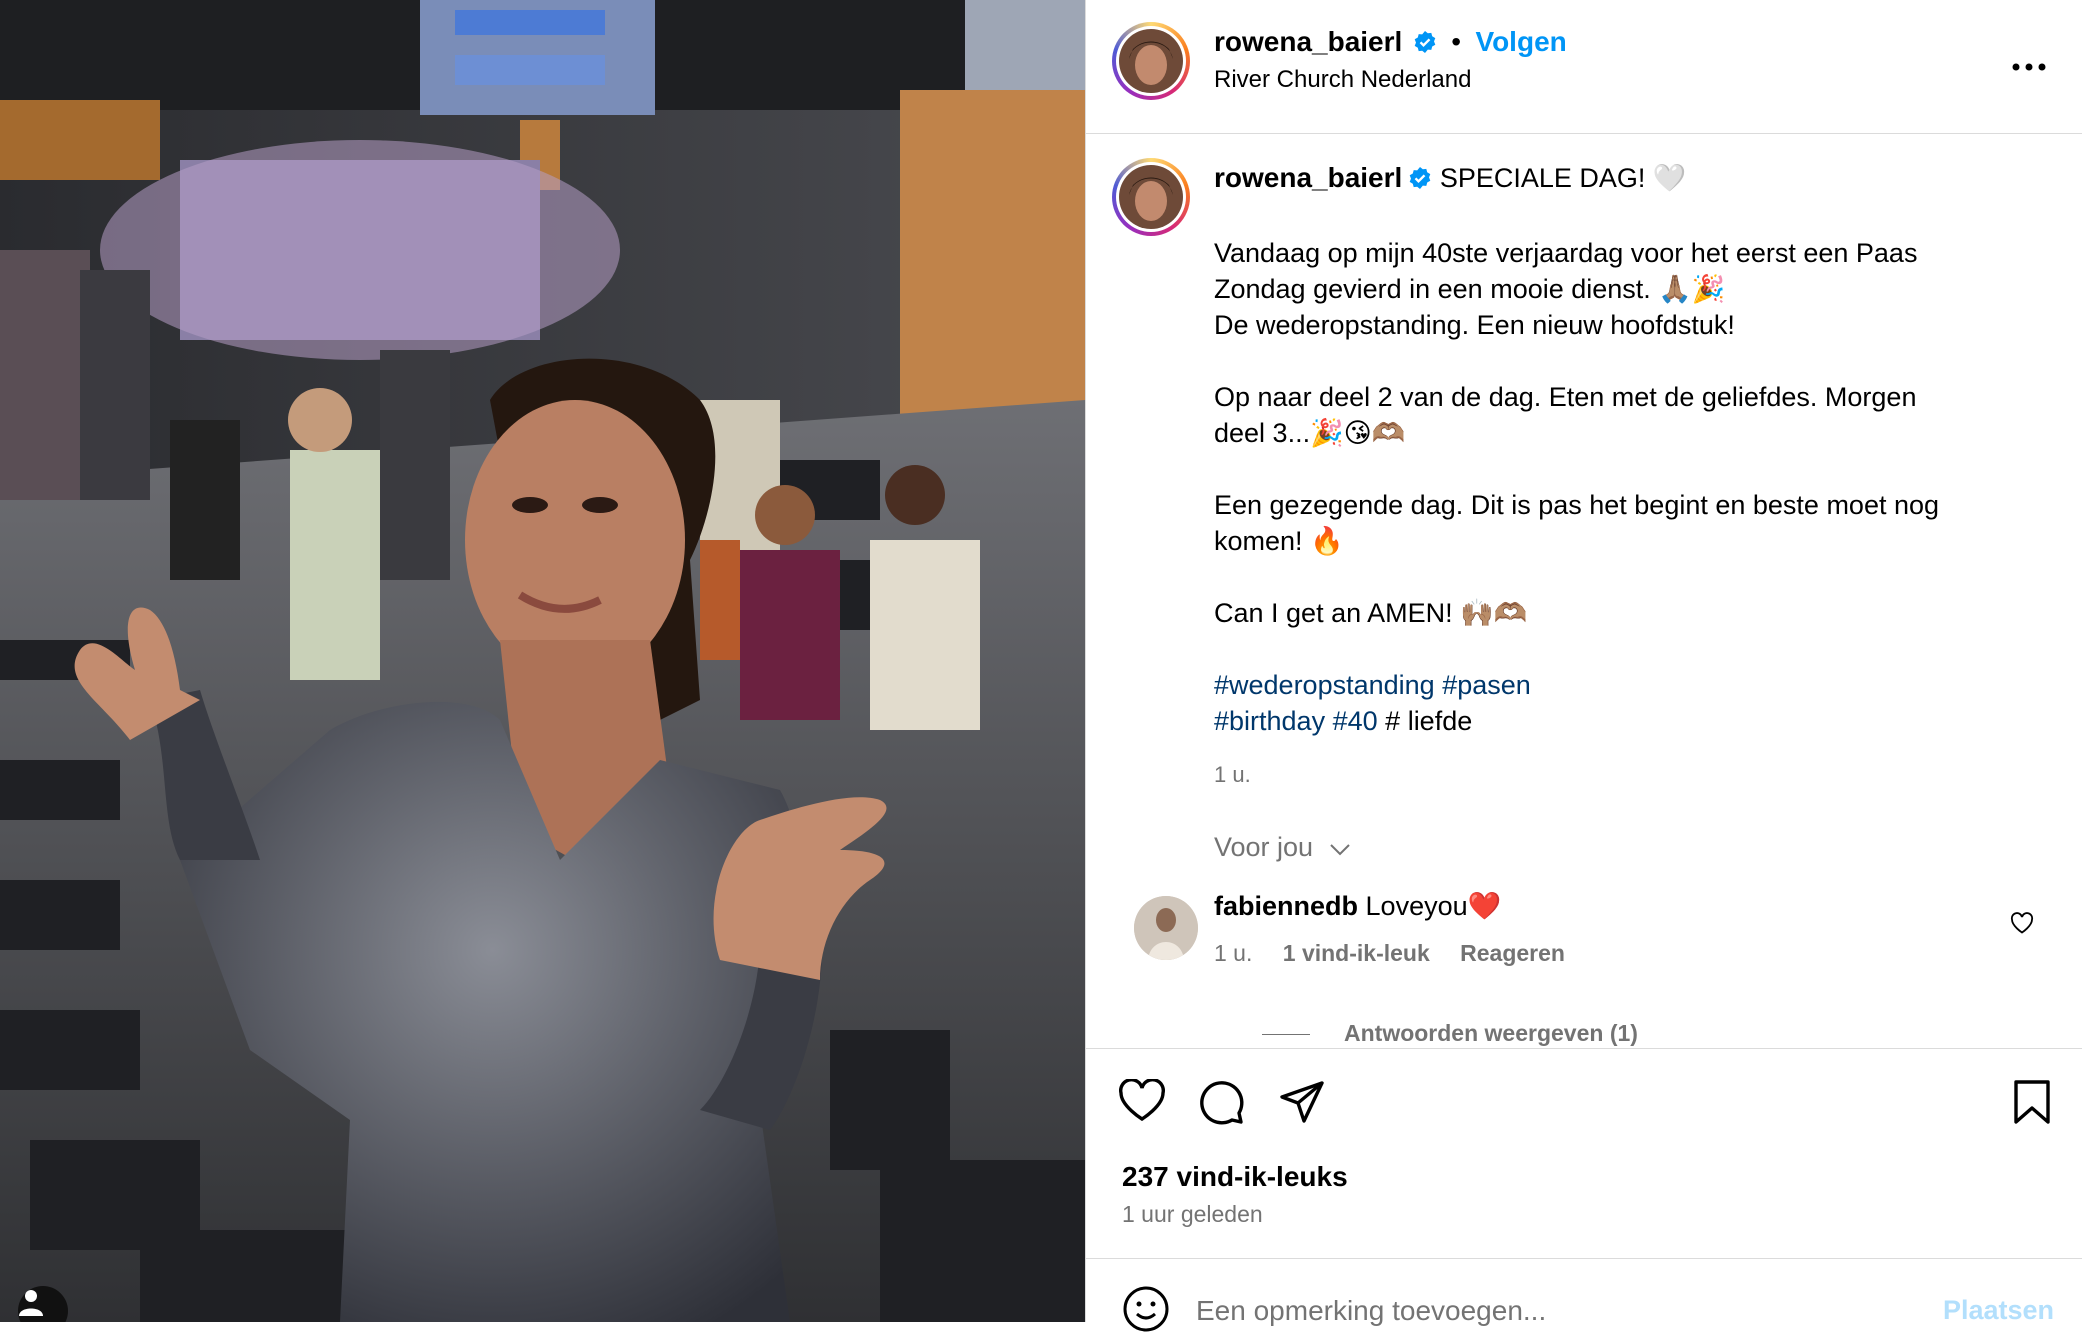 The width and height of the screenshot is (2082, 1338). What do you see at coordinates (1425, 44) in the screenshot?
I see `verified-badge-icon` at bounding box center [1425, 44].